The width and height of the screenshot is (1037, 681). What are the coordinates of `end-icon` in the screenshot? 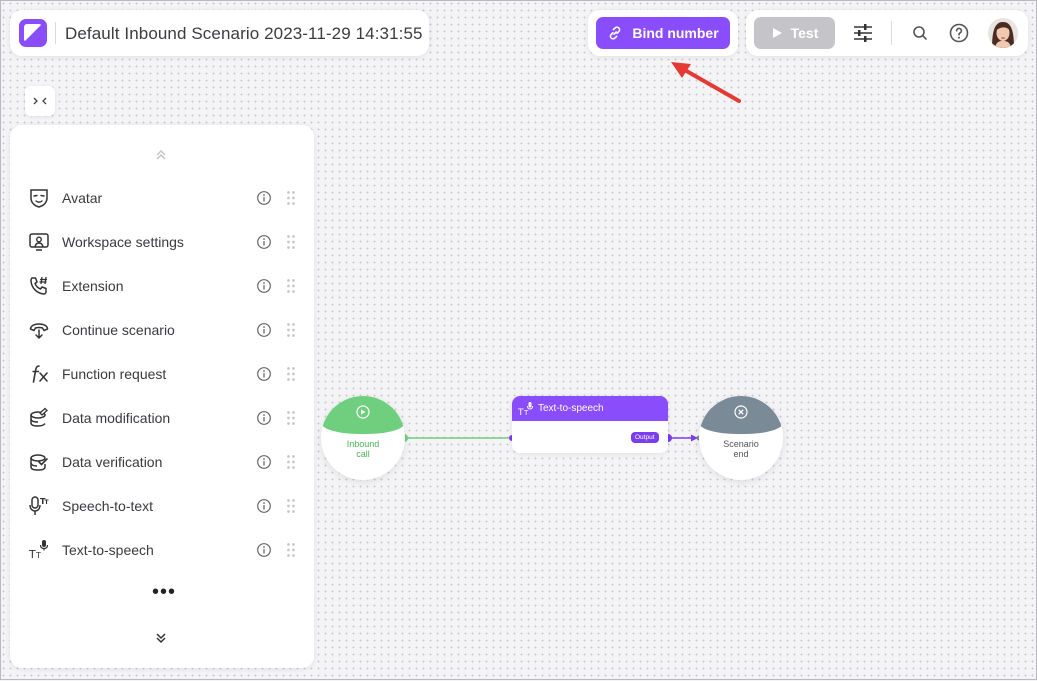 It's located at (741, 412).